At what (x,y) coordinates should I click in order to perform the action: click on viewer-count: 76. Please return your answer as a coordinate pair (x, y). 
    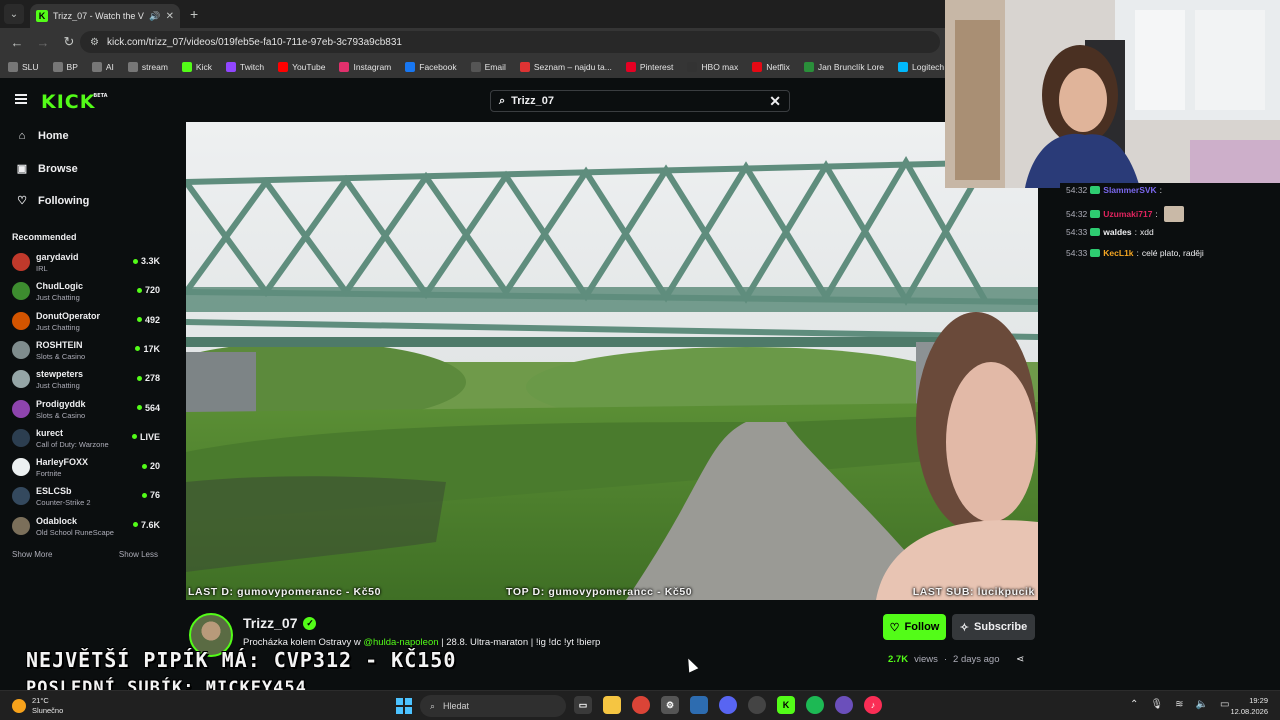
    Looking at the image, I should click on (150, 495).